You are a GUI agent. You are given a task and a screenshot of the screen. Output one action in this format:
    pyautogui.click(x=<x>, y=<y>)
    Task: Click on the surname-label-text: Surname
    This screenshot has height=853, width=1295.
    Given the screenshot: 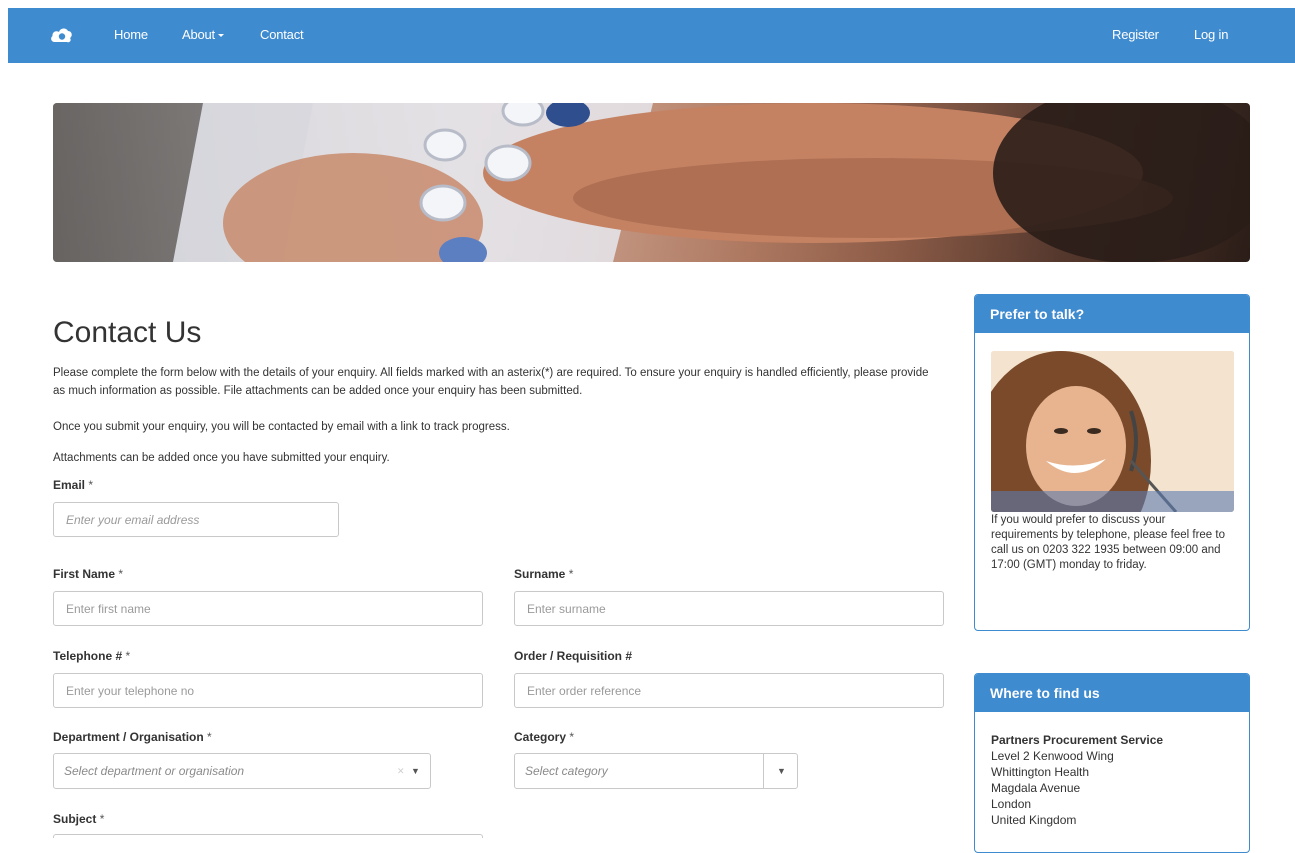 What is the action you would take?
    pyautogui.click(x=540, y=574)
    